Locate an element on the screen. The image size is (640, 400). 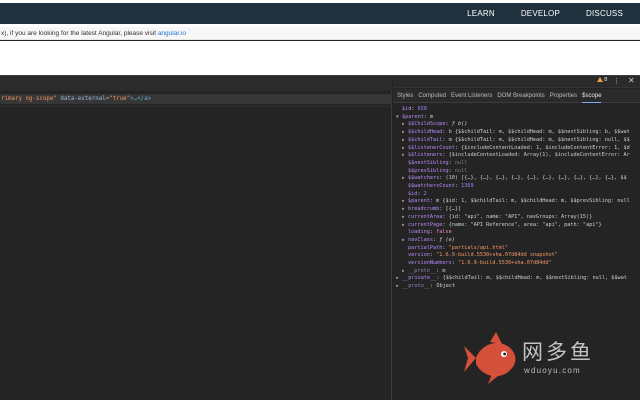
scope-value: 658 is located at coordinates (422, 109).